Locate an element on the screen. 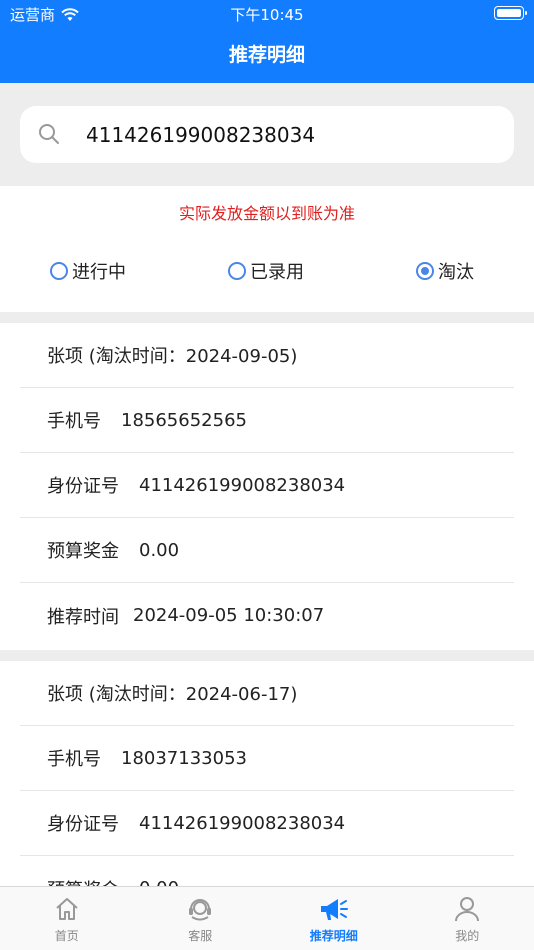  bottom-tab-bar: 首页 客服 推荐明细 我的 is located at coordinates (267, 918).